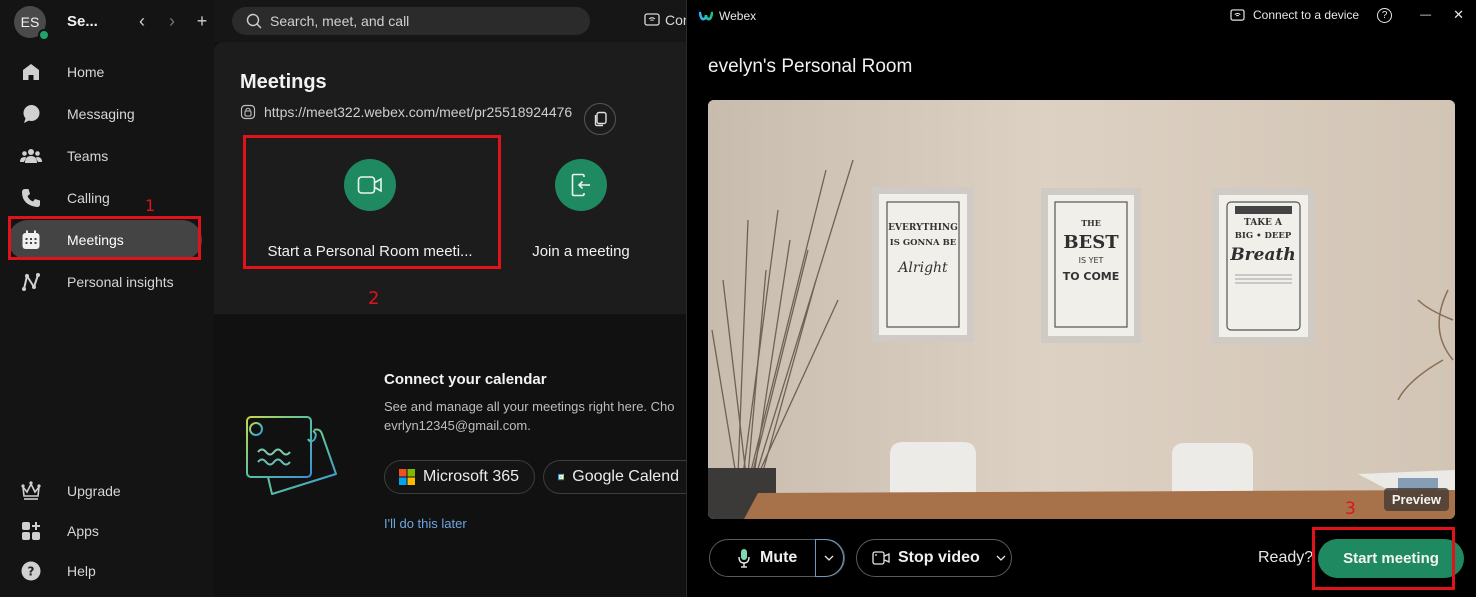 This screenshot has height=597, width=1476. Describe the element at coordinates (1091, 276) in the screenshot. I see `poster-text: TO COME` at that location.